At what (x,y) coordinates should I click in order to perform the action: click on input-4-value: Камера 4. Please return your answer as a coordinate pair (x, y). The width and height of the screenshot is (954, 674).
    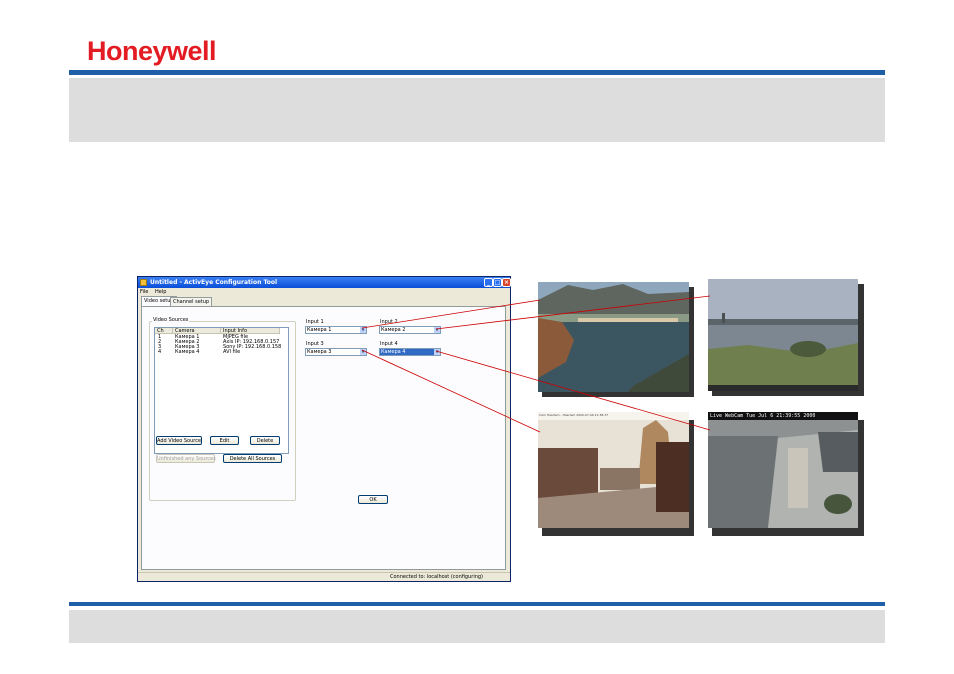
    Looking at the image, I should click on (393, 352).